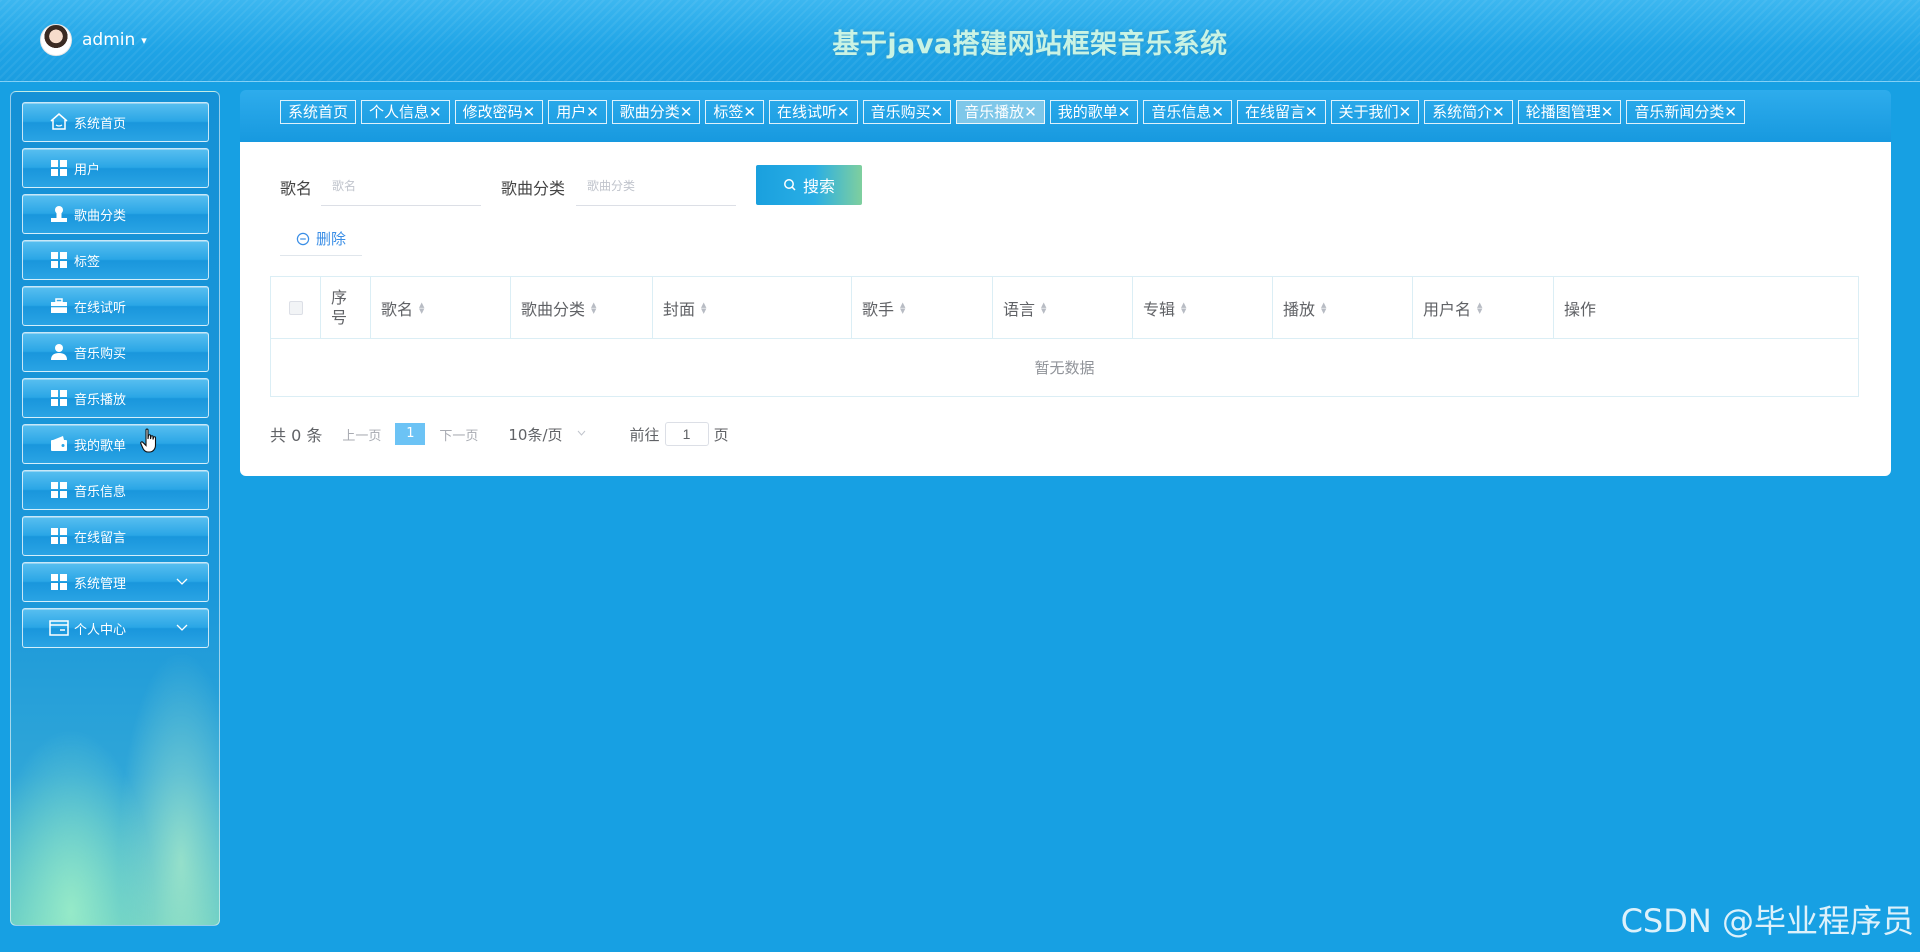 This screenshot has height=952, width=1920. What do you see at coordinates (401, 186) in the screenshot?
I see `song-name-input` at bounding box center [401, 186].